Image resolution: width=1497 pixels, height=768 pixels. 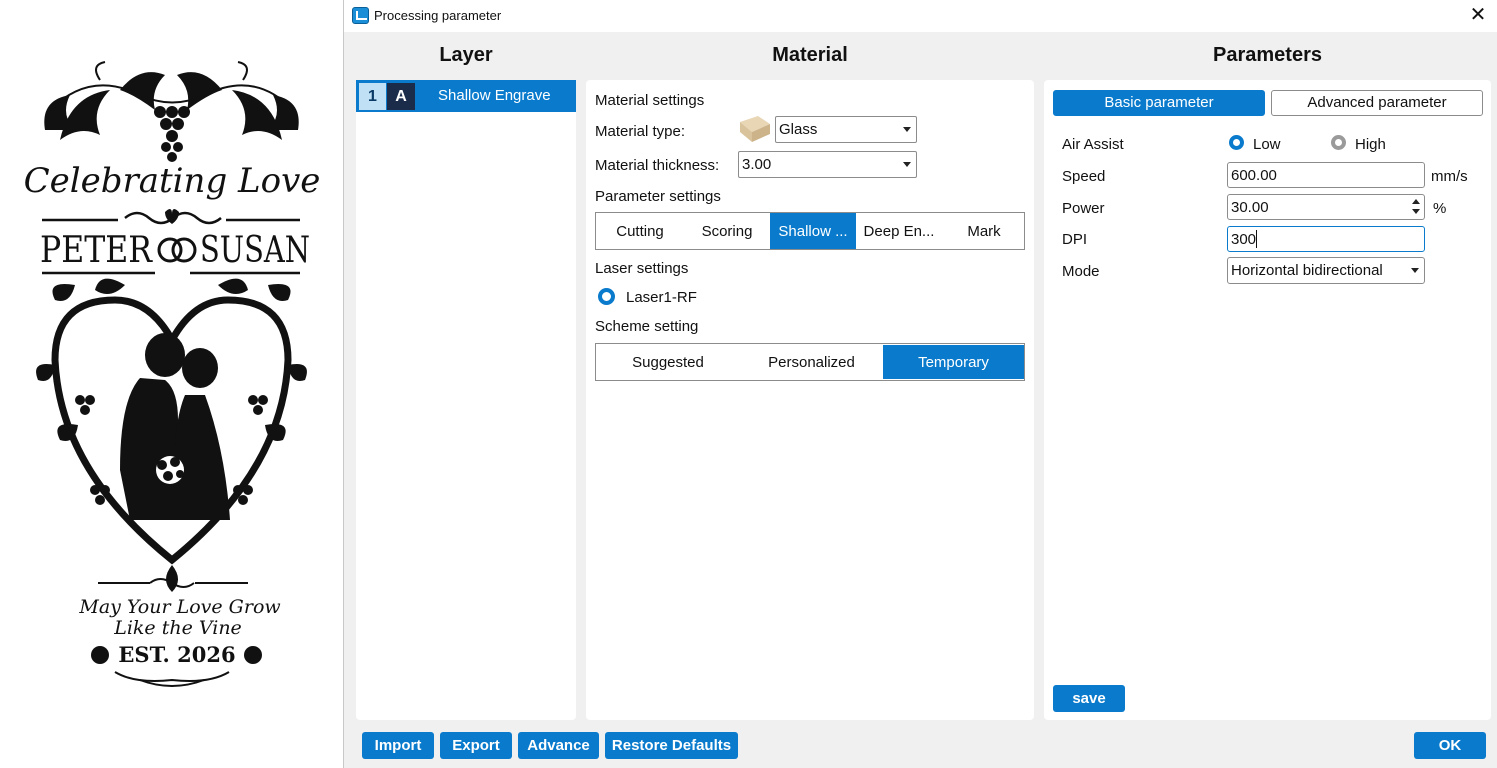 What do you see at coordinates (1377, 103) in the screenshot?
I see `tab-advanced-parameter: Advanced parameter` at bounding box center [1377, 103].